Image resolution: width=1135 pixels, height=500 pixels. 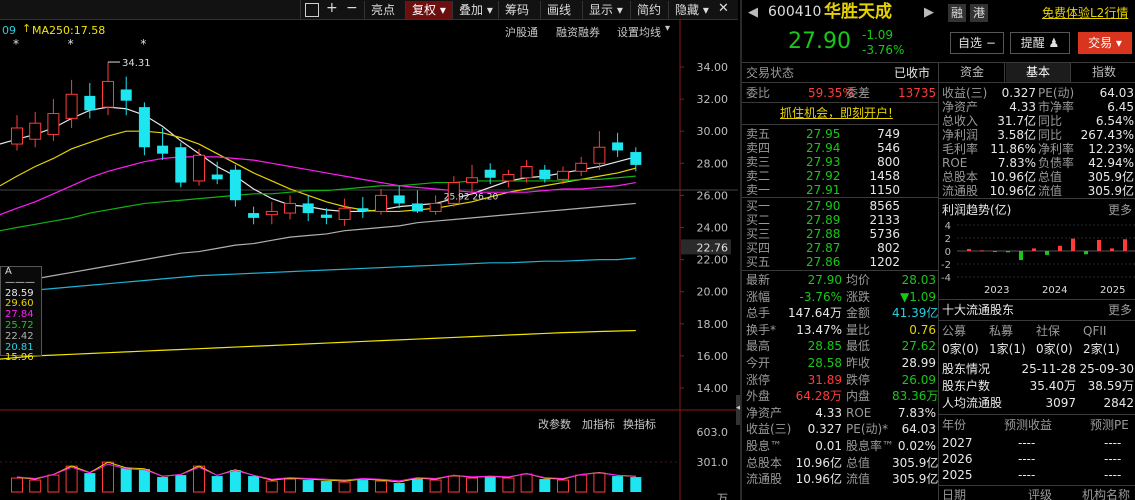 What do you see at coordinates (713, 99) in the screenshot?
I see `price-tick-label: 32.00` at bounding box center [713, 99].